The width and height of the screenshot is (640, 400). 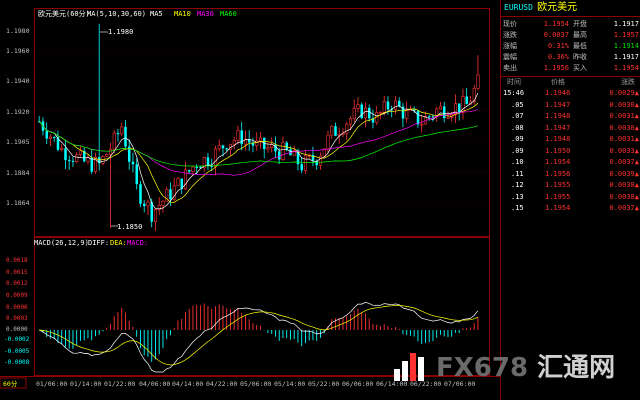 What do you see at coordinates (510, 46) in the screenshot?
I see `quote-label: 涨幅` at bounding box center [510, 46].